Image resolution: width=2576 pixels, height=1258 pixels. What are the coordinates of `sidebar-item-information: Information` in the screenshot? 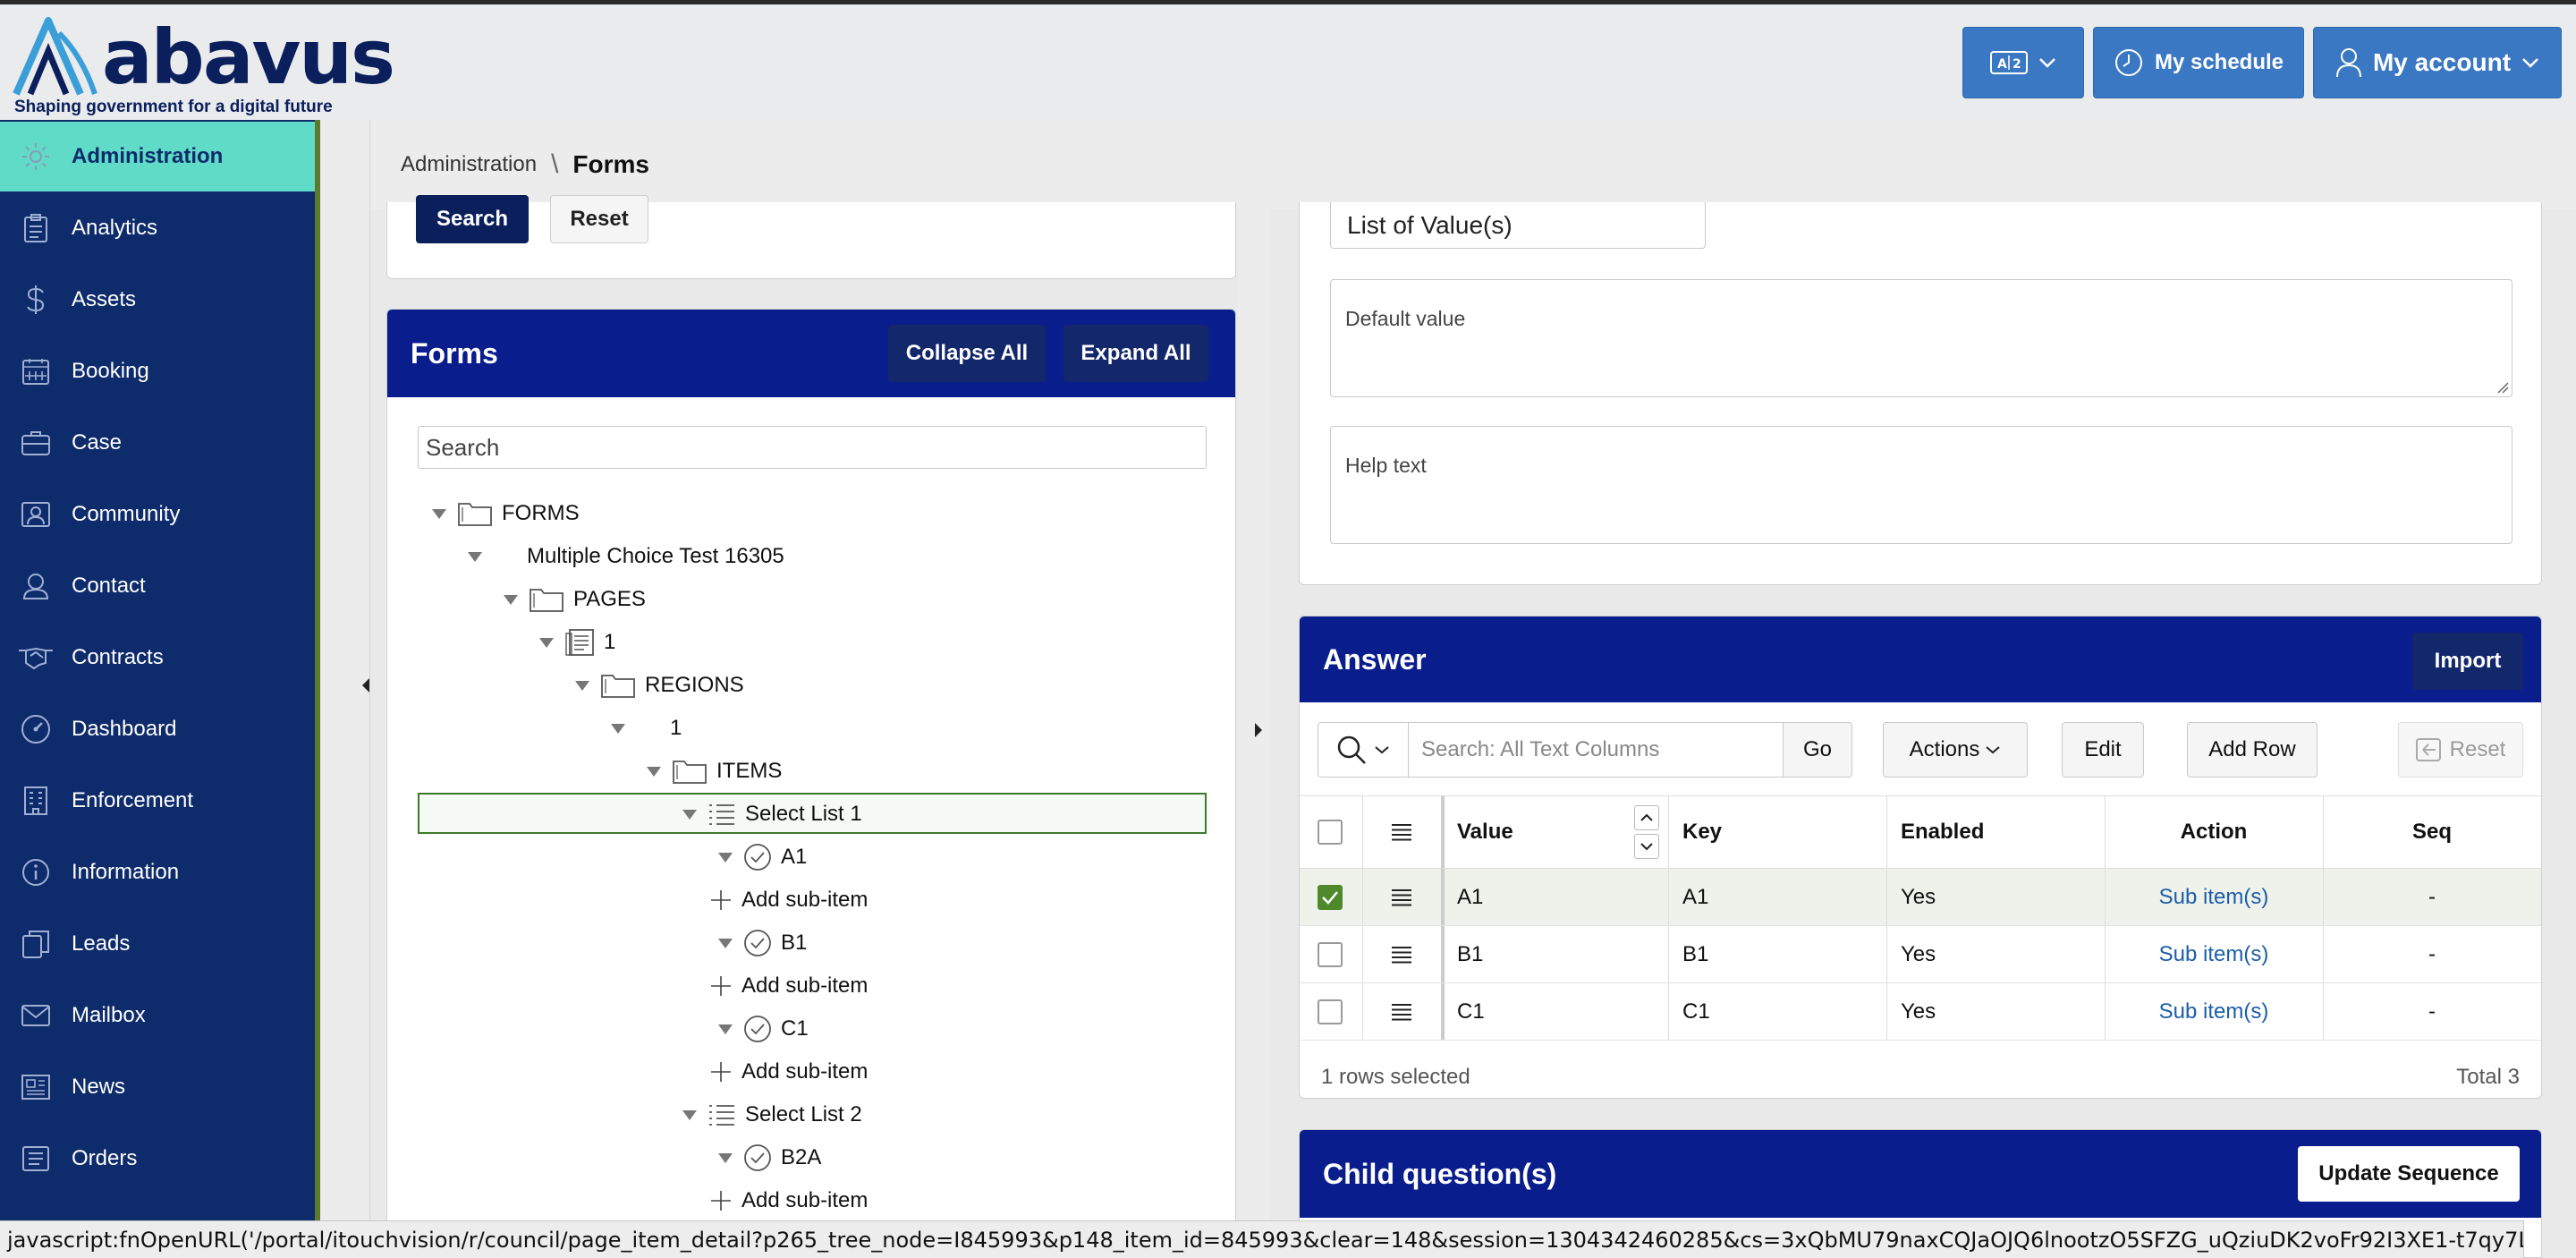 It's located at (157, 872).